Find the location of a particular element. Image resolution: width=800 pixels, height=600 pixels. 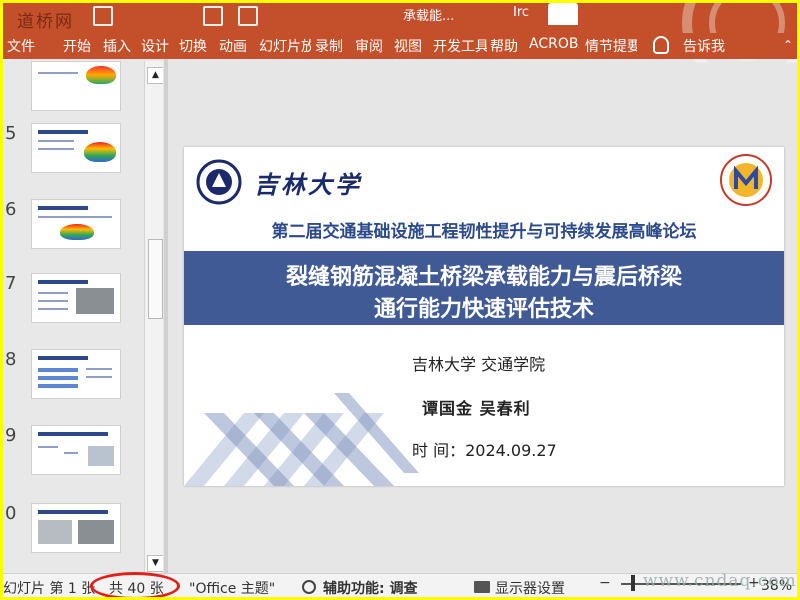

undo-icon is located at coordinates (248, 16).